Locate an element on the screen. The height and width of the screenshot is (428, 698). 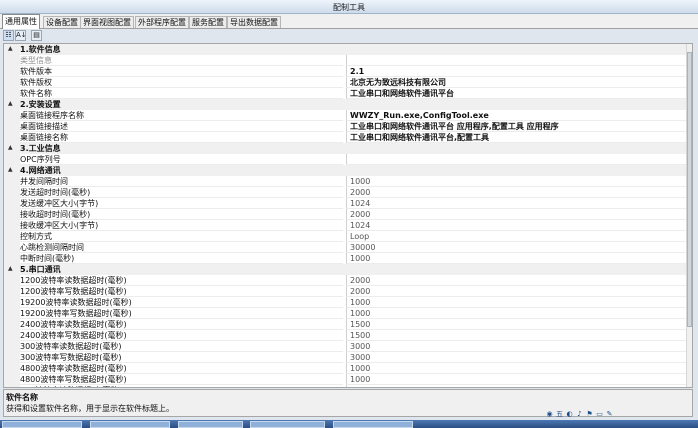
categorized-icon: ☷ is located at coordinates (8, 35).